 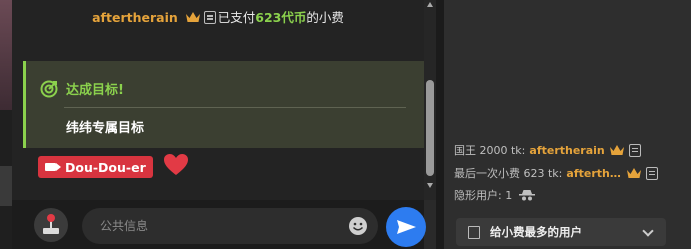 I want to click on tip-text-after: 的小费, so click(x=325, y=17).